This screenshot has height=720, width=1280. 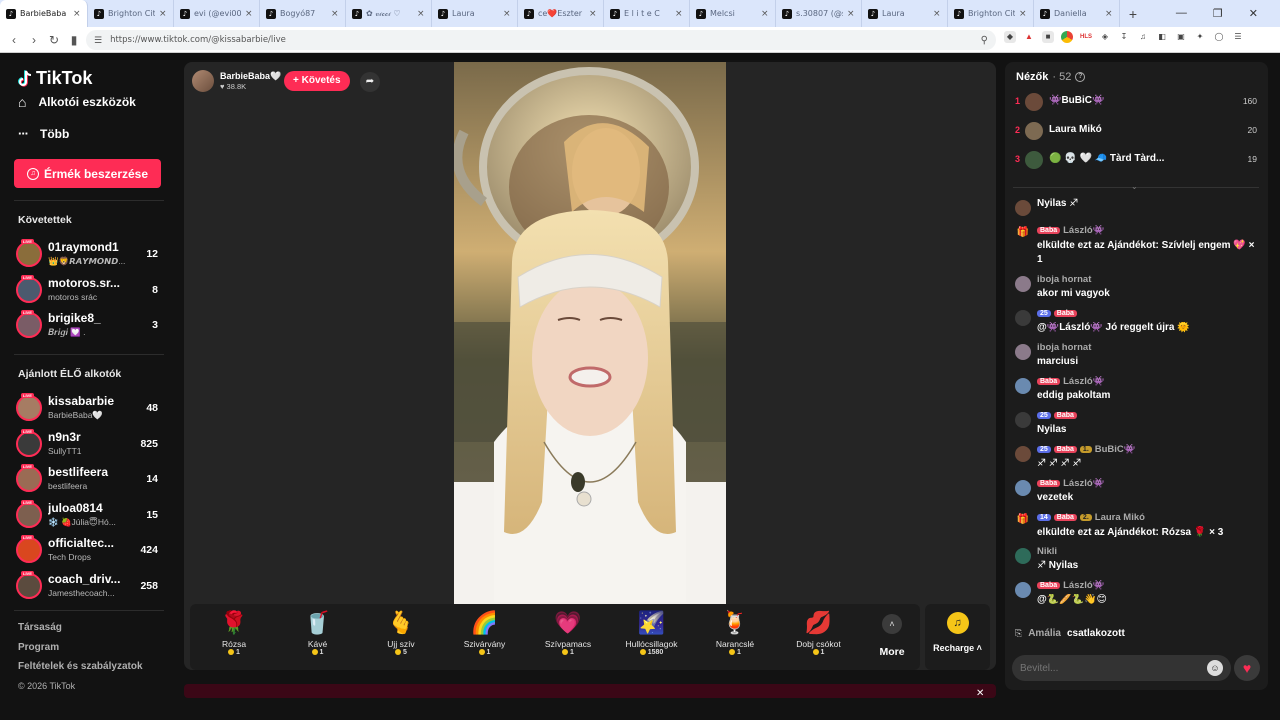 What do you see at coordinates (1029, 37) in the screenshot?
I see `warning-icon: ▲` at bounding box center [1029, 37].